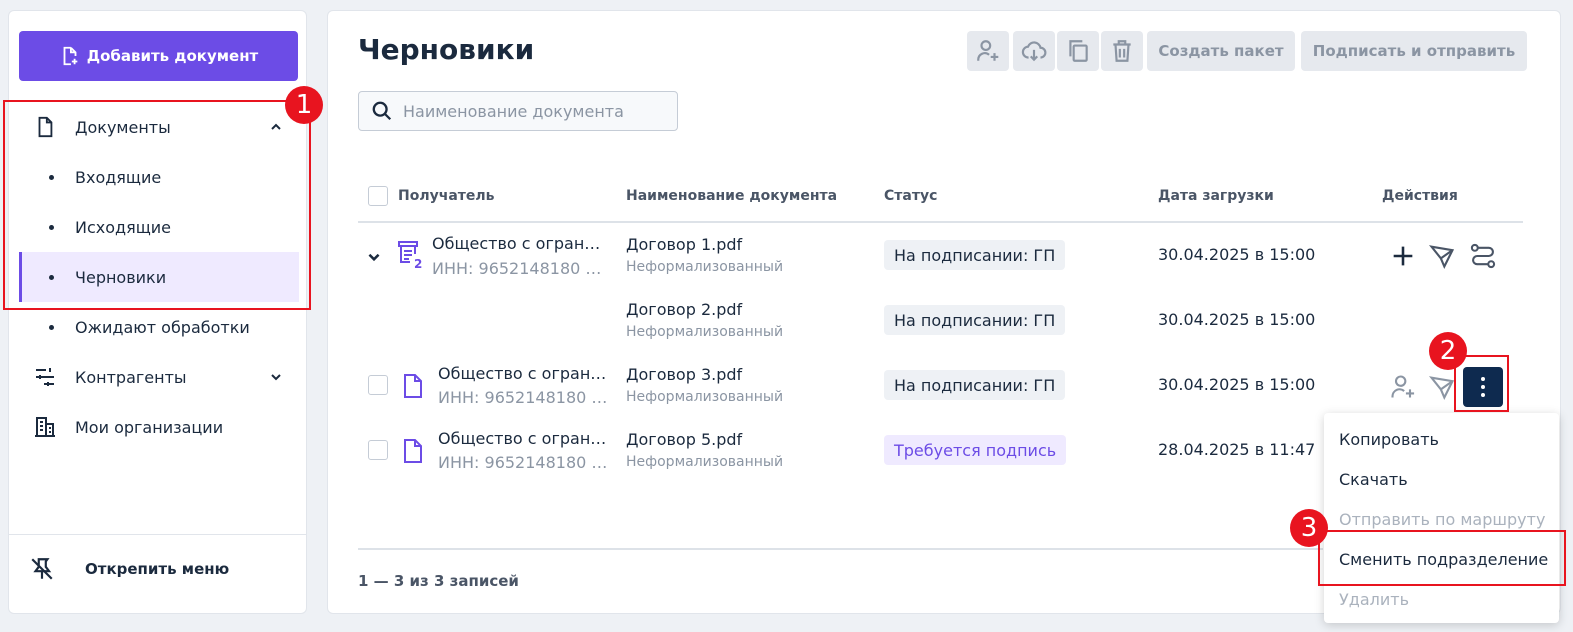  Describe the element at coordinates (731, 196) in the screenshot. I see `column-header-document-name: Наименование документа` at that location.